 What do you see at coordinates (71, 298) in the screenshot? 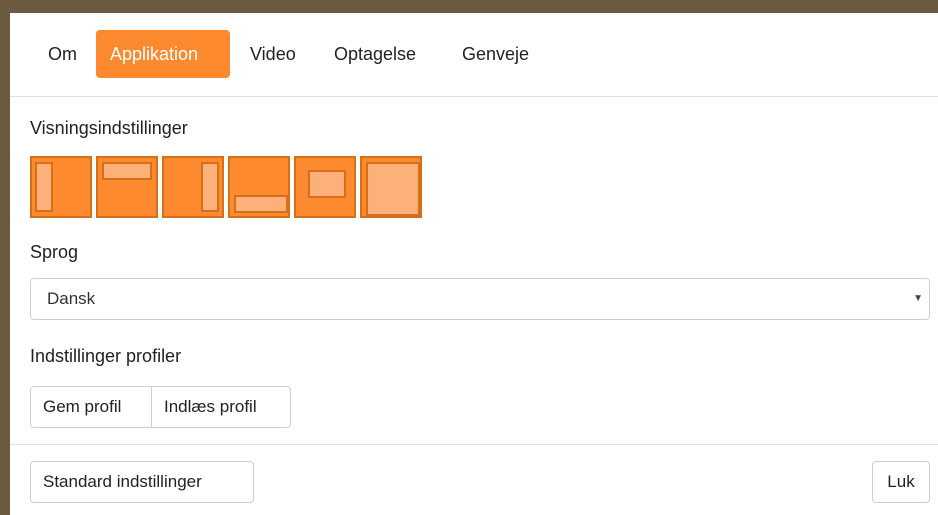
I see `language-selected-value: Dansk` at bounding box center [71, 298].